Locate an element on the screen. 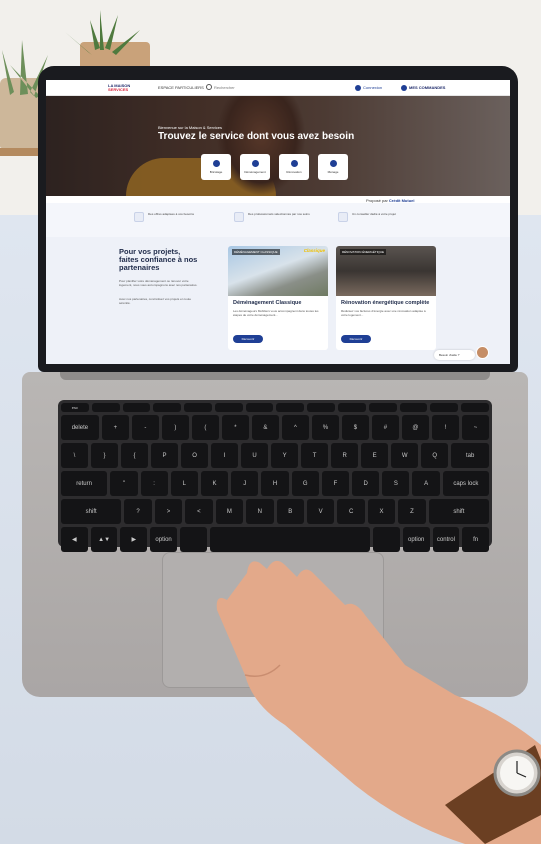 The image size is (541, 844). service-card-renovation: Rénovation is located at coordinates (294, 167).